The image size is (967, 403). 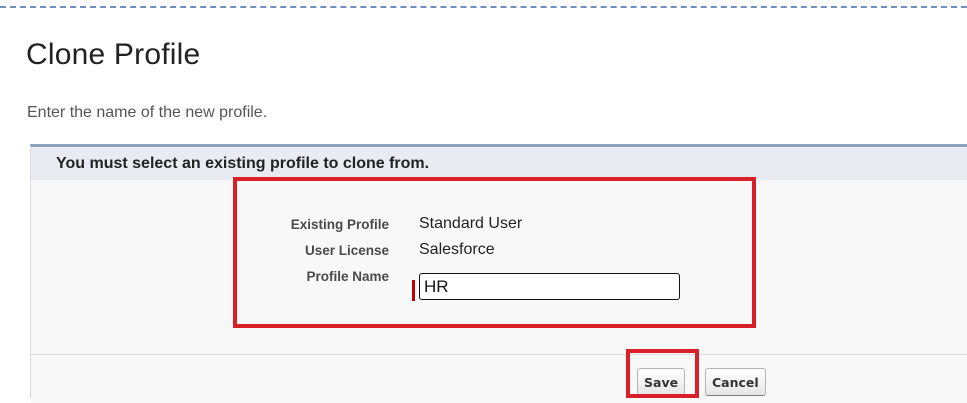 I want to click on save-button-highlight, so click(x=662, y=373).